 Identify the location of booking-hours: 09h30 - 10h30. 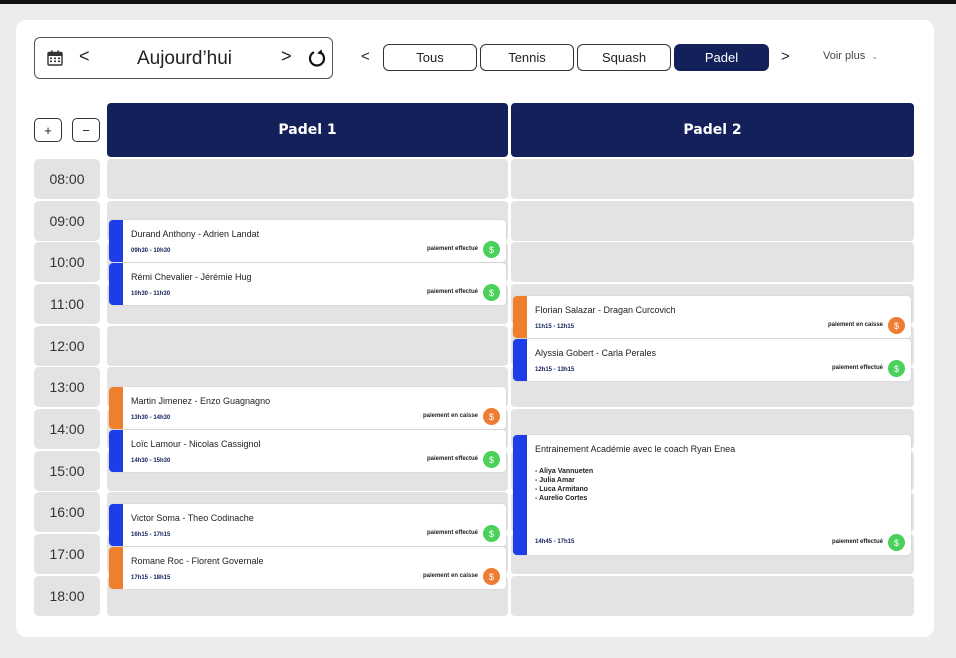
(151, 251).